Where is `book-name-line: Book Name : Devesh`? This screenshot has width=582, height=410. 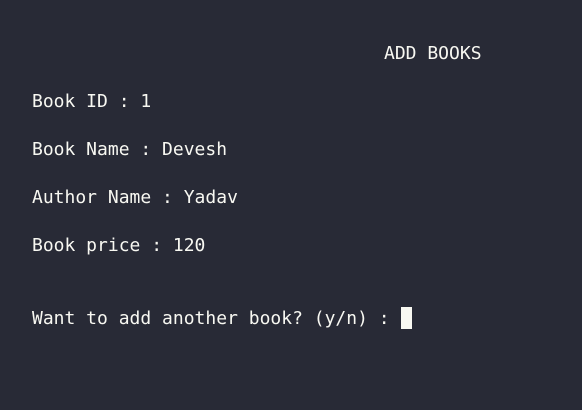
book-name-line: Book Name : Devesh is located at coordinates (130, 149).